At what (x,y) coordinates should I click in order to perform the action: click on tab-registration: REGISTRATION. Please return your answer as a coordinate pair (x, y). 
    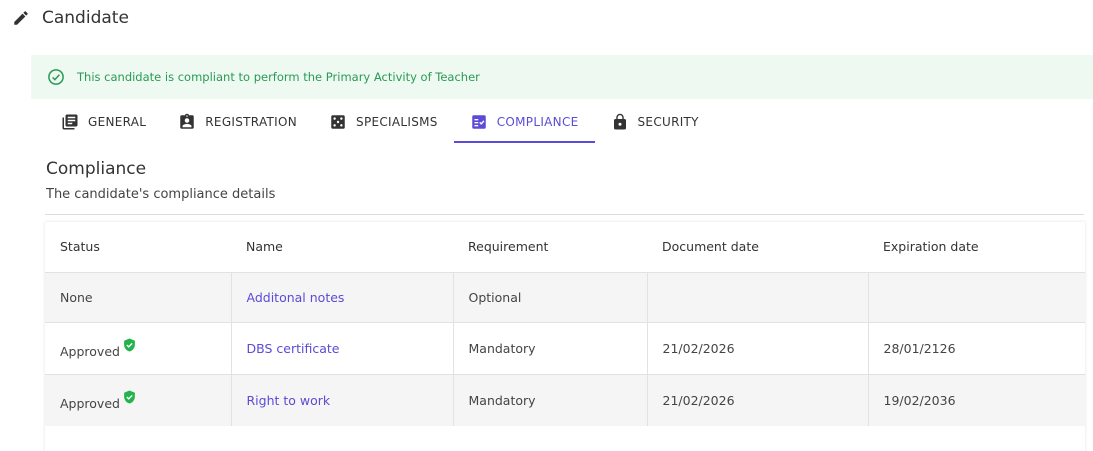
    Looking at the image, I should click on (237, 122).